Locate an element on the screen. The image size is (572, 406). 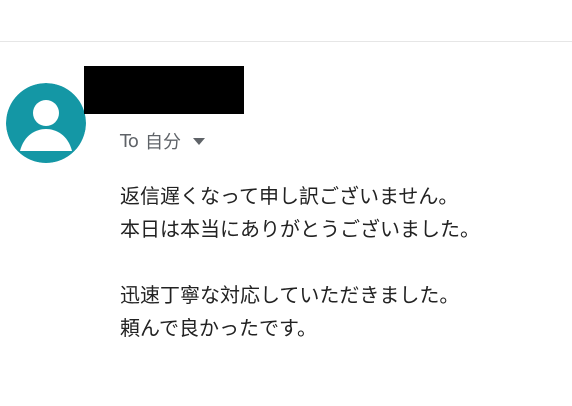
recipient-prefix: To is located at coordinates (129, 141).